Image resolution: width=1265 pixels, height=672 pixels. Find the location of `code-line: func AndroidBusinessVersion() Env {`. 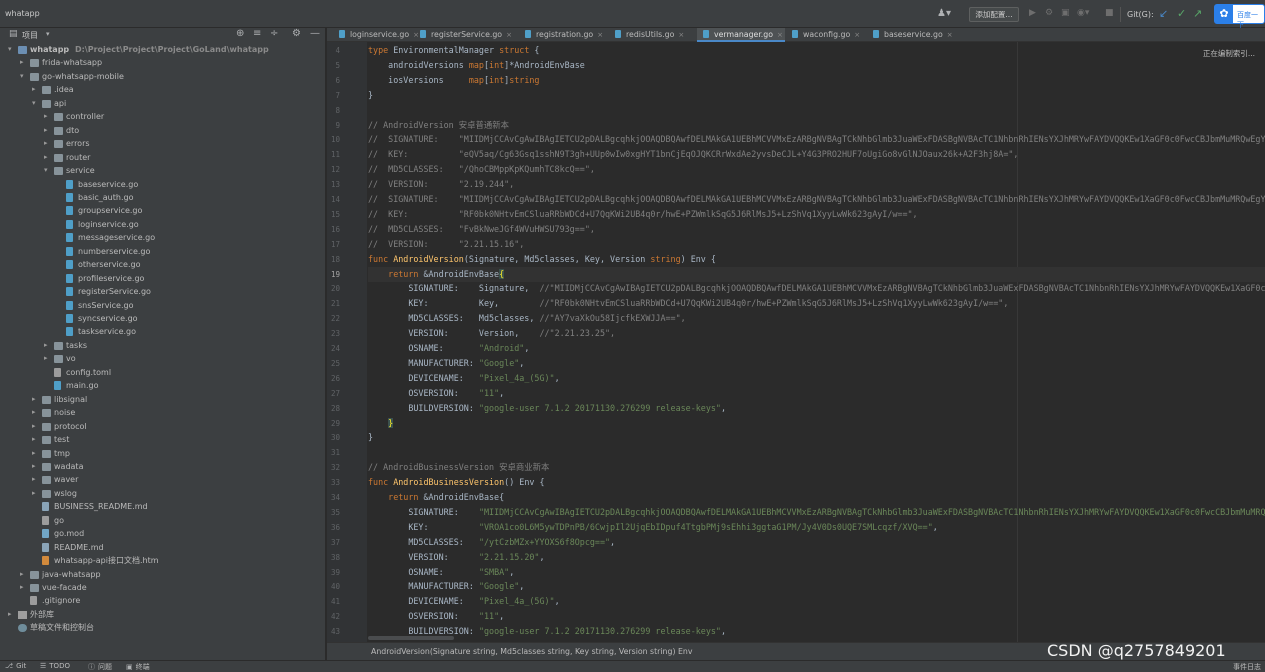

code-line: func AndroidBusinessVersion() Env { is located at coordinates (456, 482).